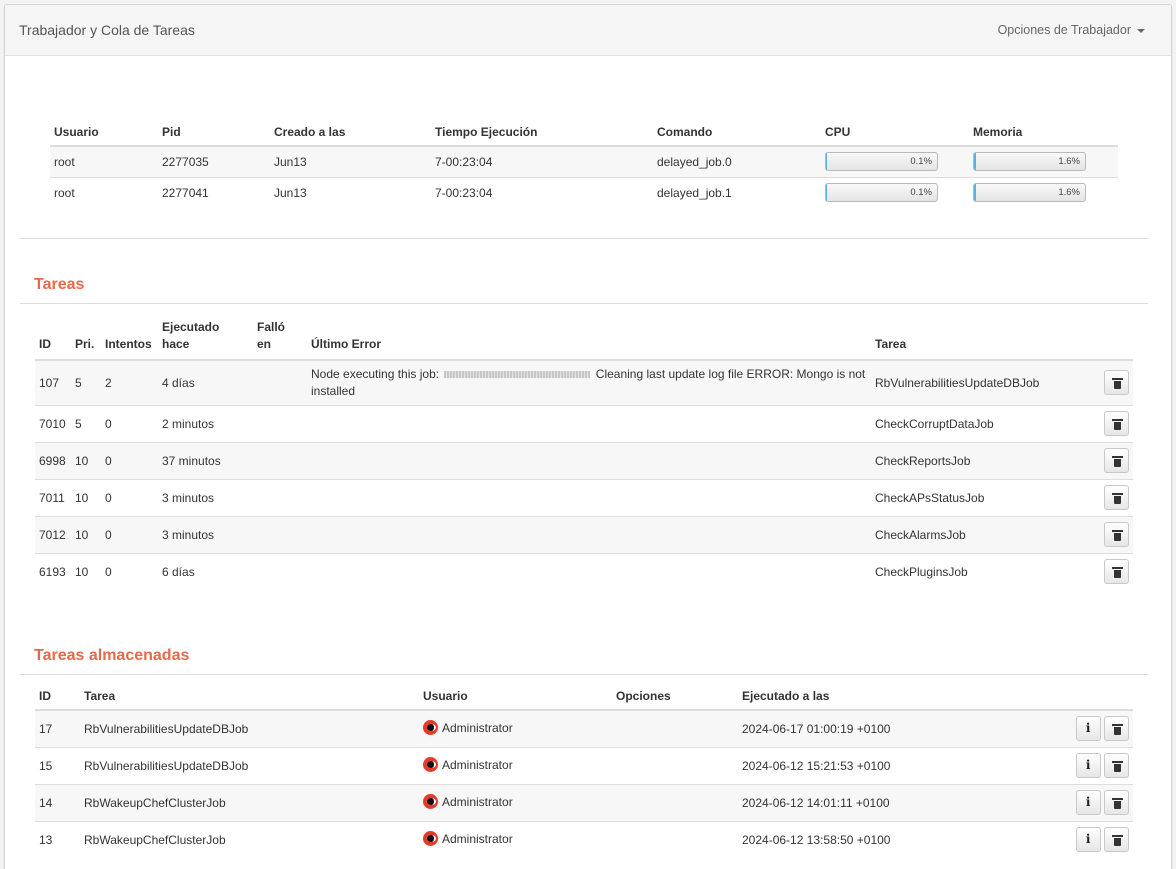  I want to click on task-id: 107, so click(49, 382).